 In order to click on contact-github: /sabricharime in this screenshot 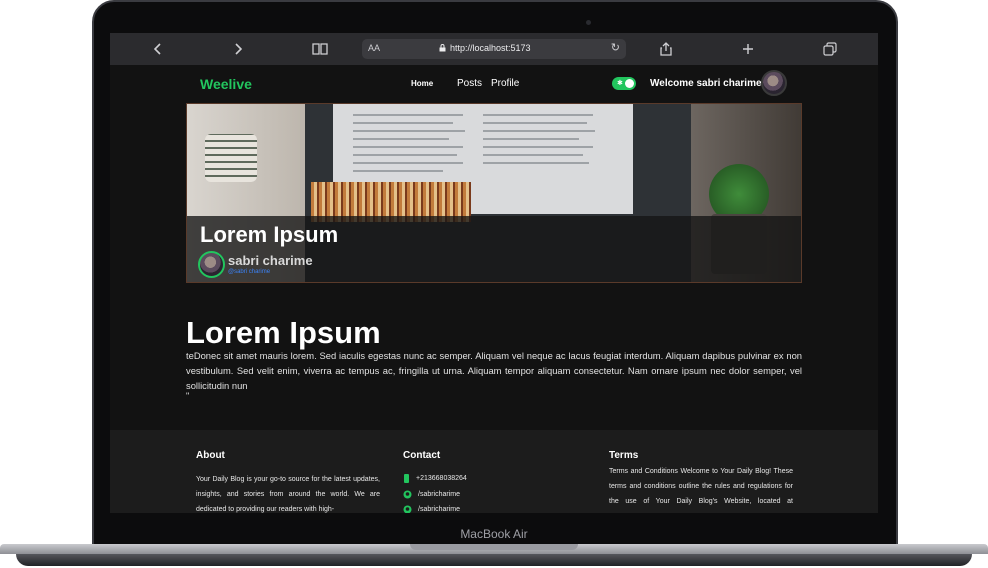, I will do `click(431, 494)`.